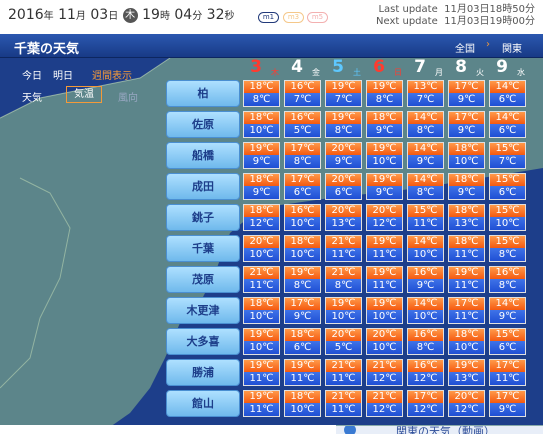 The height and width of the screenshot is (434, 543). Describe the element at coordinates (168, 429) in the screenshot. I see `bottom-spacer` at that location.